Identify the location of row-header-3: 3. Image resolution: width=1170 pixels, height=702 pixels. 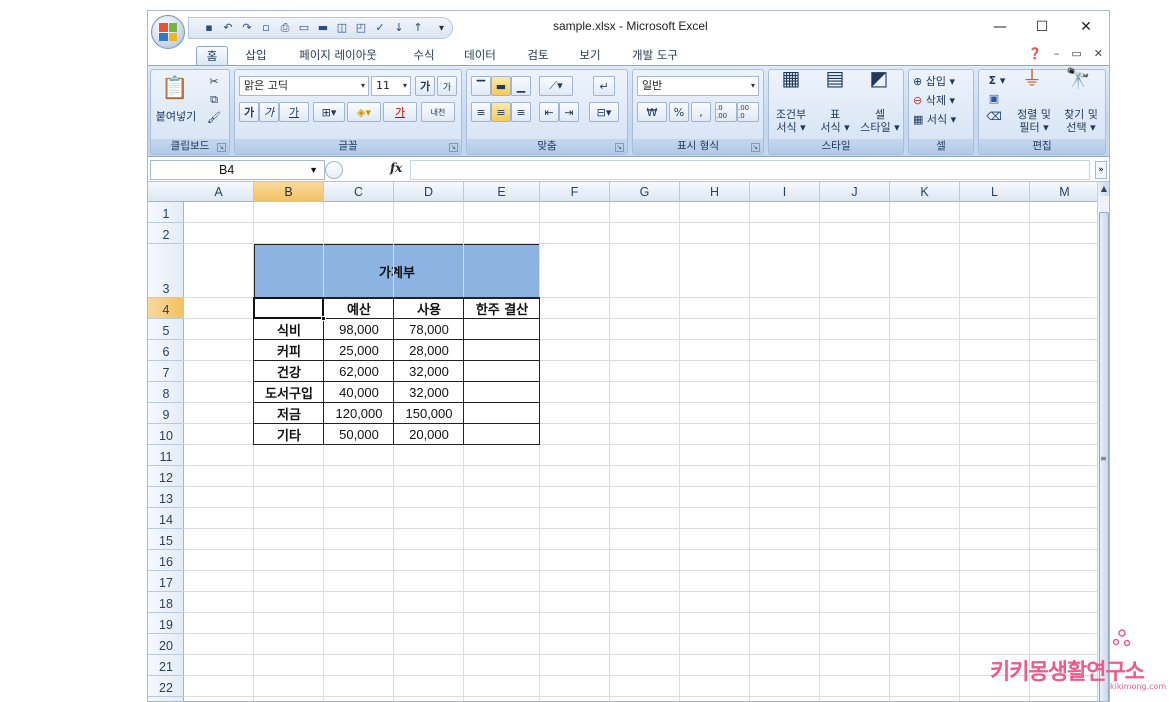
(166, 271).